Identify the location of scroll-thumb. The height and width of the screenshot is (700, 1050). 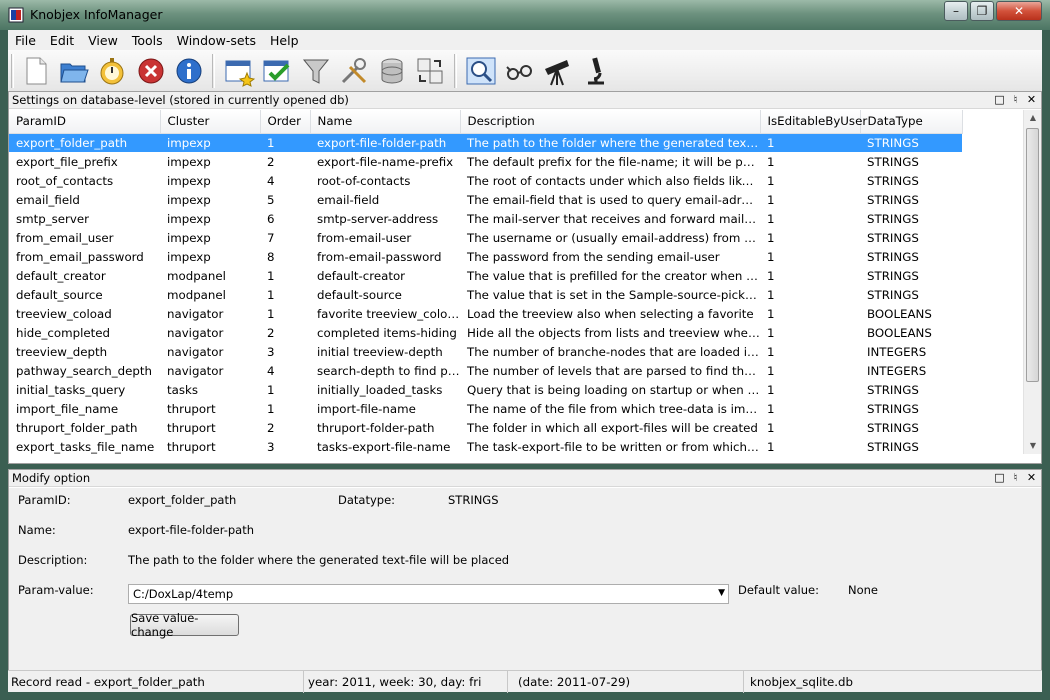
(1032, 255).